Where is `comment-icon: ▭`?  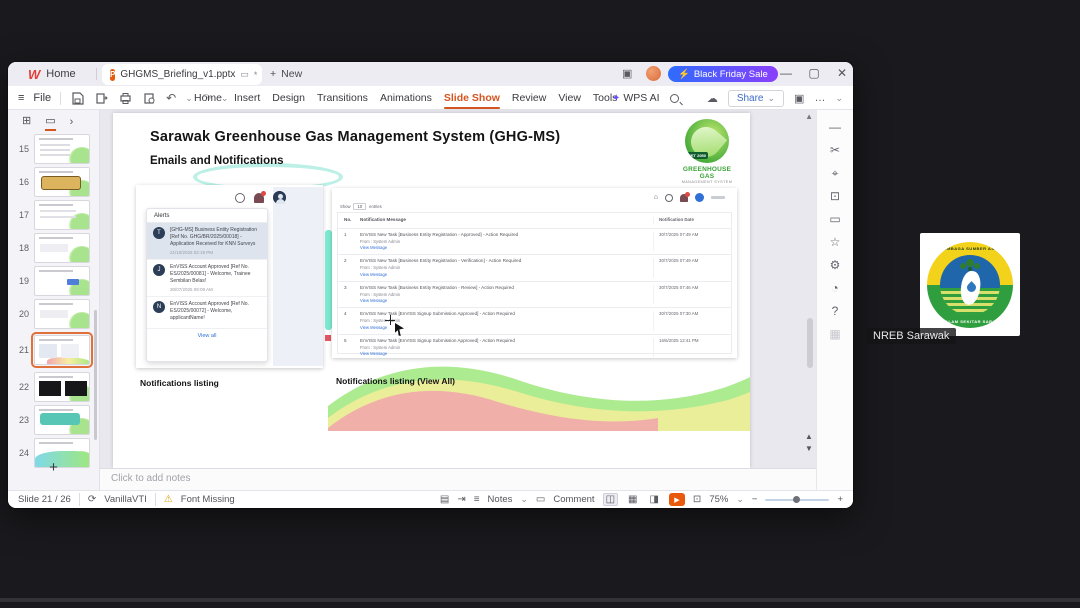
comment-icon: ▭ is located at coordinates (834, 219).